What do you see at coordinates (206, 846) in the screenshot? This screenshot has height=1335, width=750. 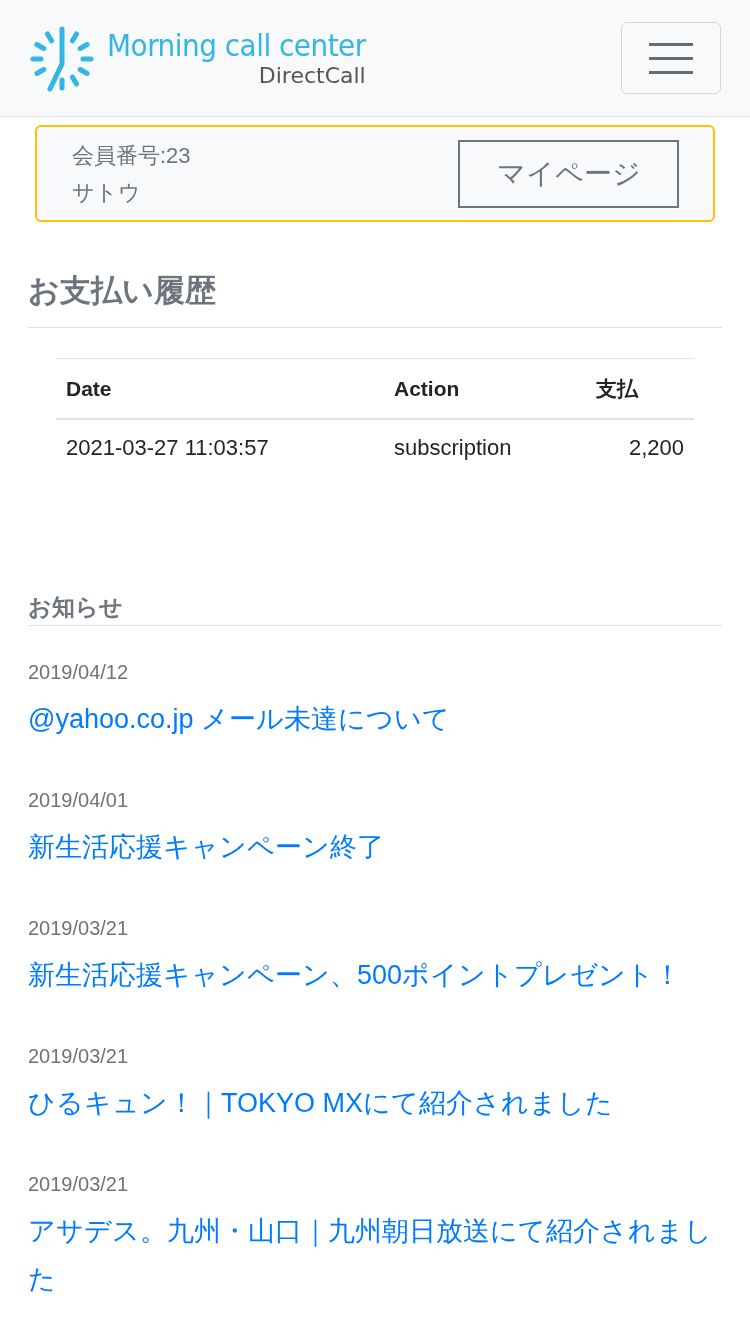 I see `news-link: 新生活応援キャンペーン終了` at bounding box center [206, 846].